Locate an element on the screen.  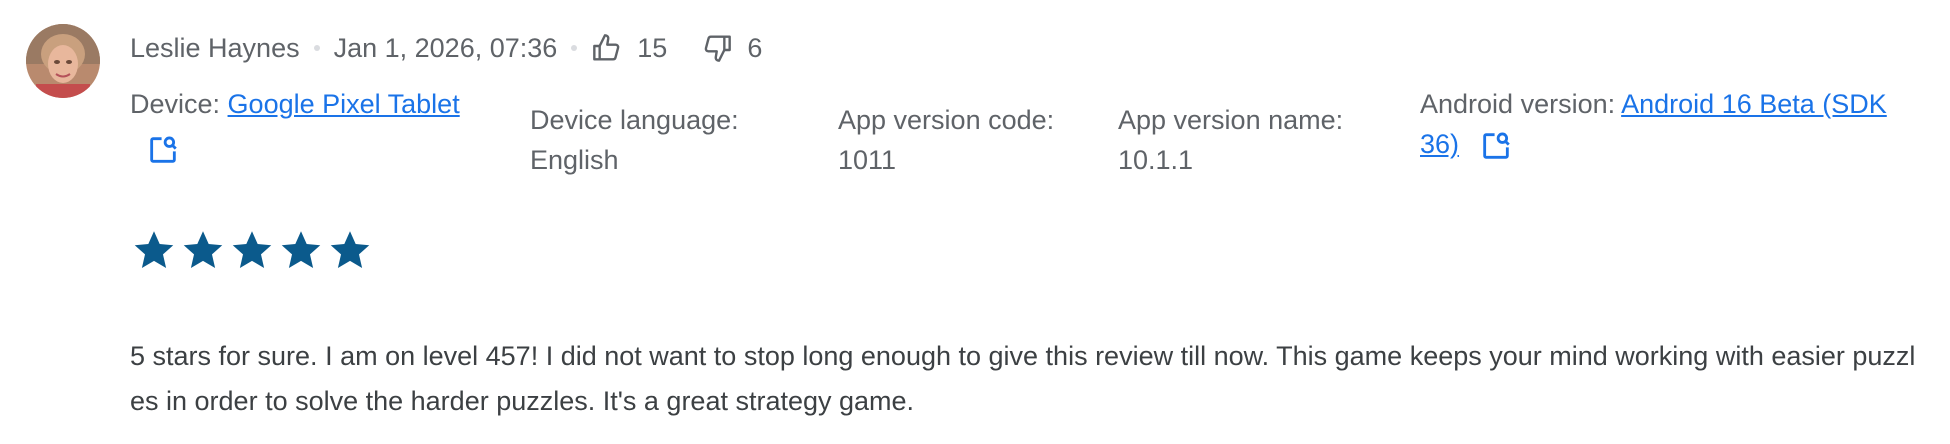
language-label: Device language: is located at coordinates (634, 120).